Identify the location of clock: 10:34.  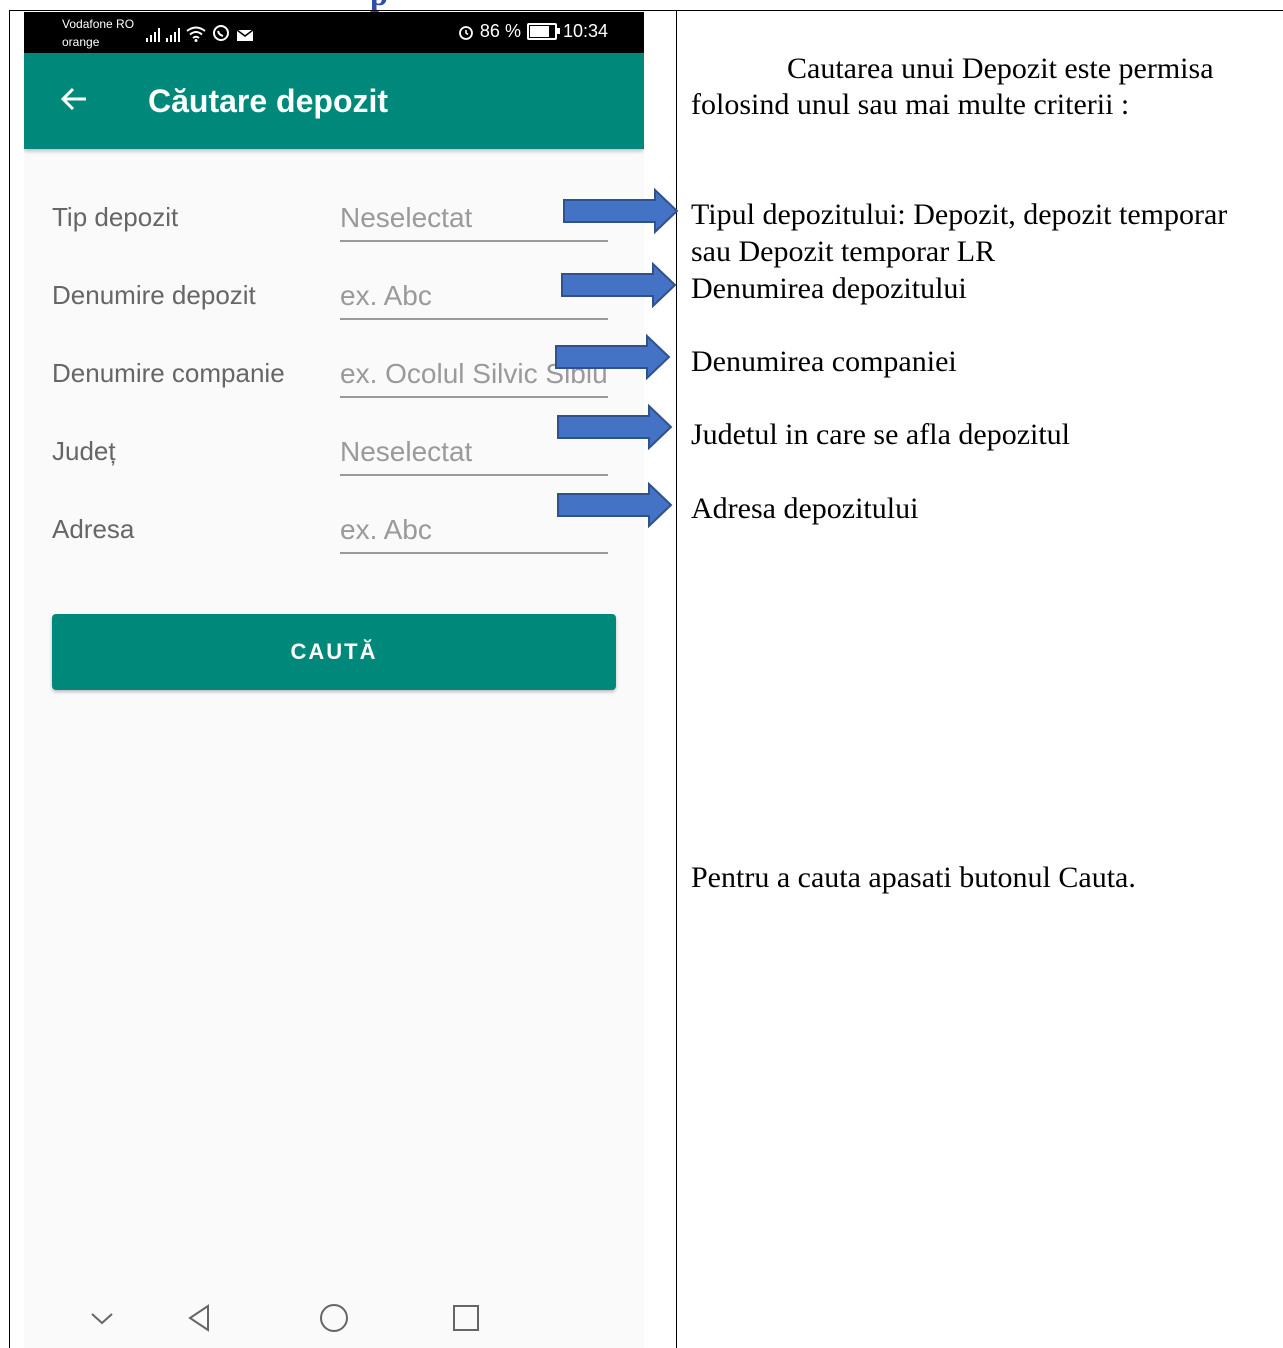
(585, 31).